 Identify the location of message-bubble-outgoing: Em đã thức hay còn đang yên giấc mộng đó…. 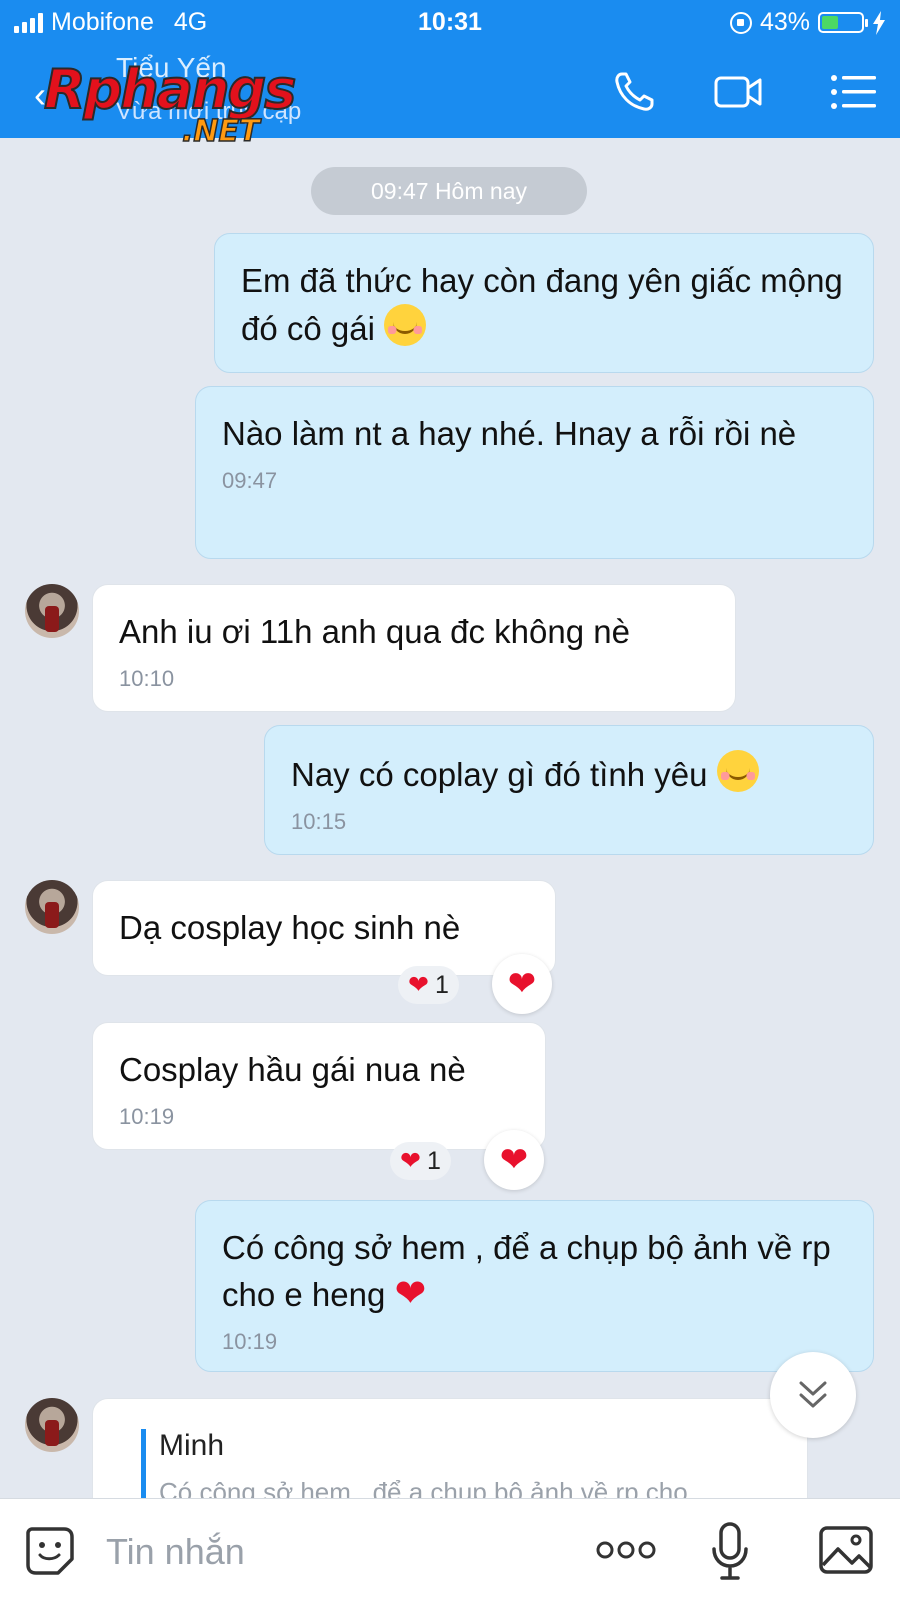
(544, 303).